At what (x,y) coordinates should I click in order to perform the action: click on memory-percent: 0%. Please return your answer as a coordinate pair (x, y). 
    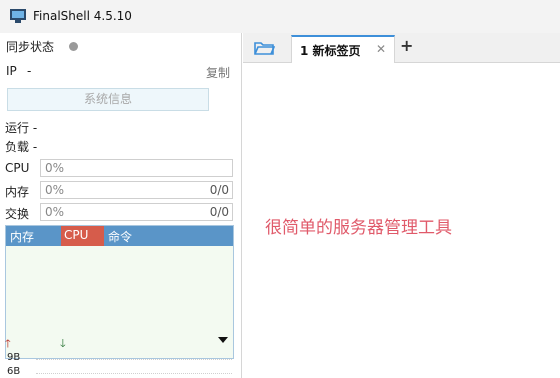
    Looking at the image, I should click on (55, 190).